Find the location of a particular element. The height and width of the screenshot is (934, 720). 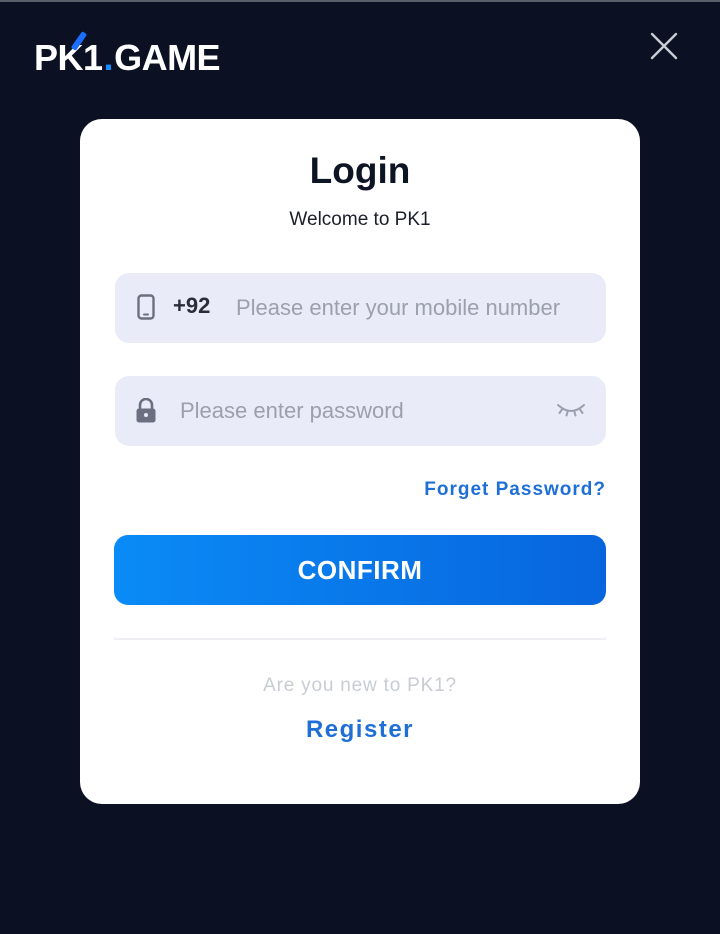

logo-game: GAME is located at coordinates (167, 57).